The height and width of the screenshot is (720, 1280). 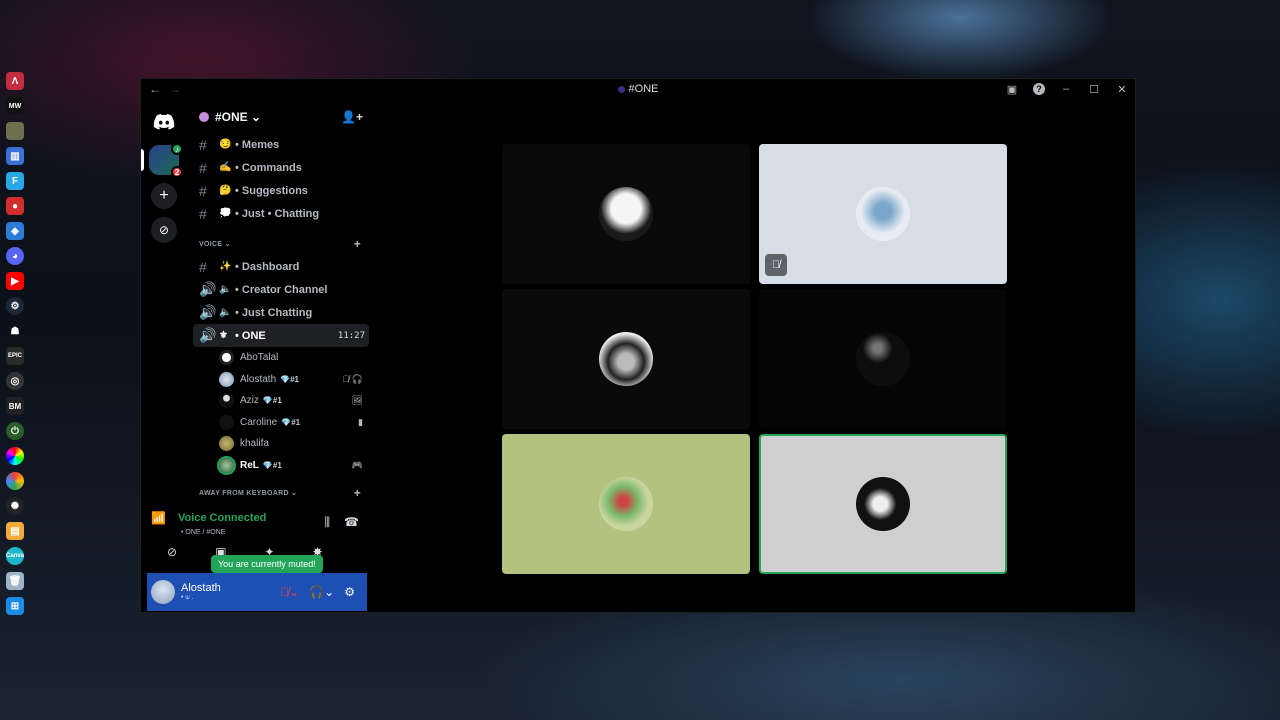 I want to click on participant-tile-speaking, so click(x=883, y=504).